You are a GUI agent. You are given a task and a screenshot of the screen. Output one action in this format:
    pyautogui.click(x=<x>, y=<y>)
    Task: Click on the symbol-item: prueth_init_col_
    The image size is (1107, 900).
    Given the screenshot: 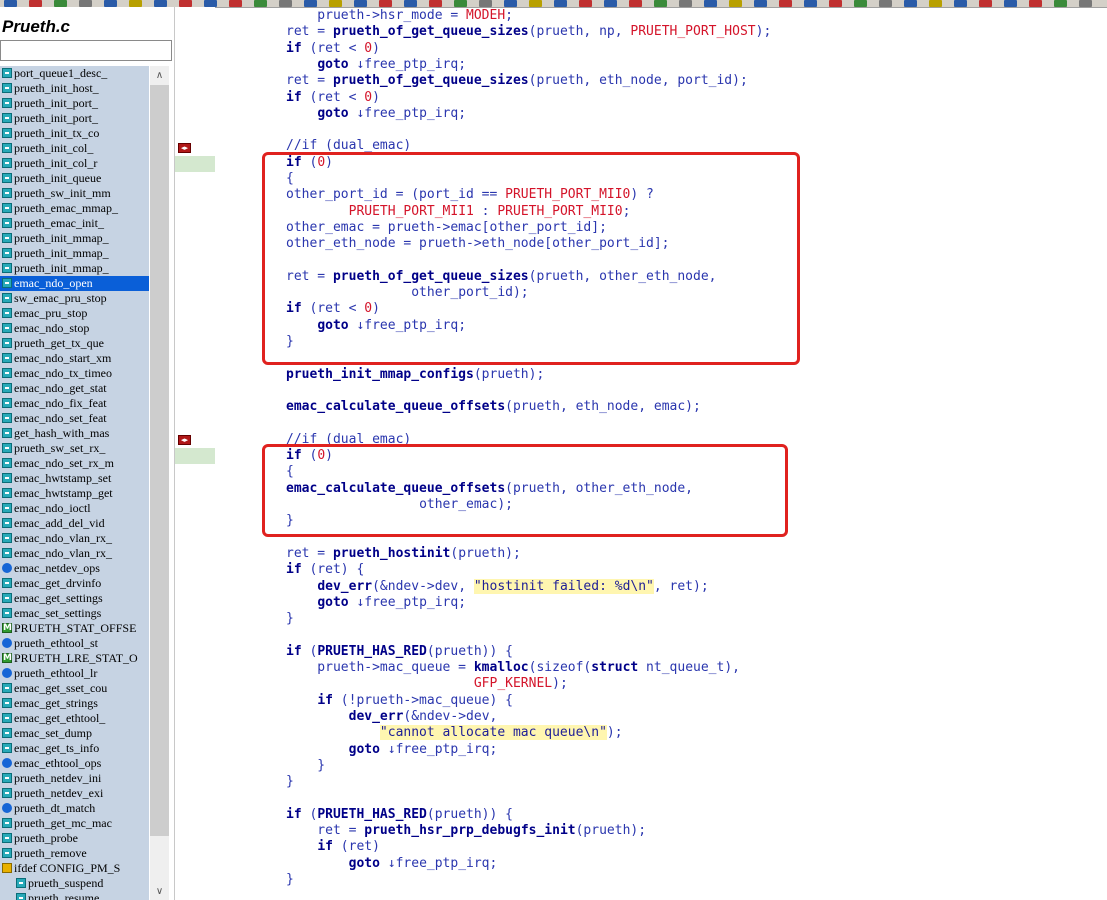 What is the action you would take?
    pyautogui.click(x=74, y=148)
    